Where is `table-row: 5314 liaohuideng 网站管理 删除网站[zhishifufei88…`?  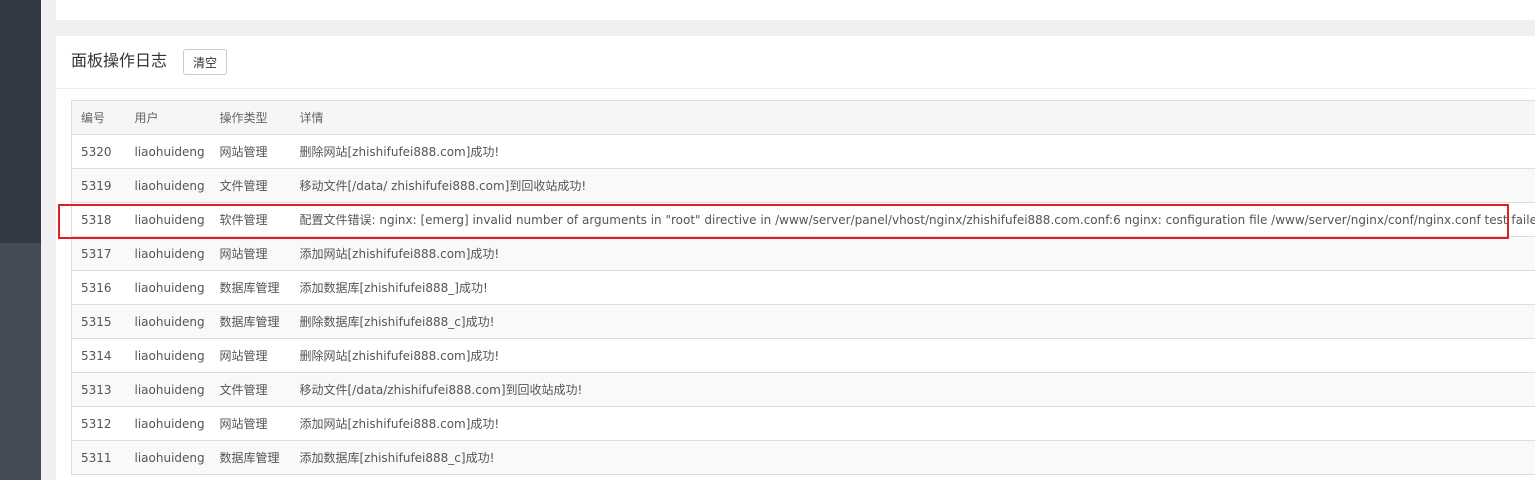 table-row: 5314 liaohuideng 网站管理 删除网站[zhishifufei88… is located at coordinates (803, 355).